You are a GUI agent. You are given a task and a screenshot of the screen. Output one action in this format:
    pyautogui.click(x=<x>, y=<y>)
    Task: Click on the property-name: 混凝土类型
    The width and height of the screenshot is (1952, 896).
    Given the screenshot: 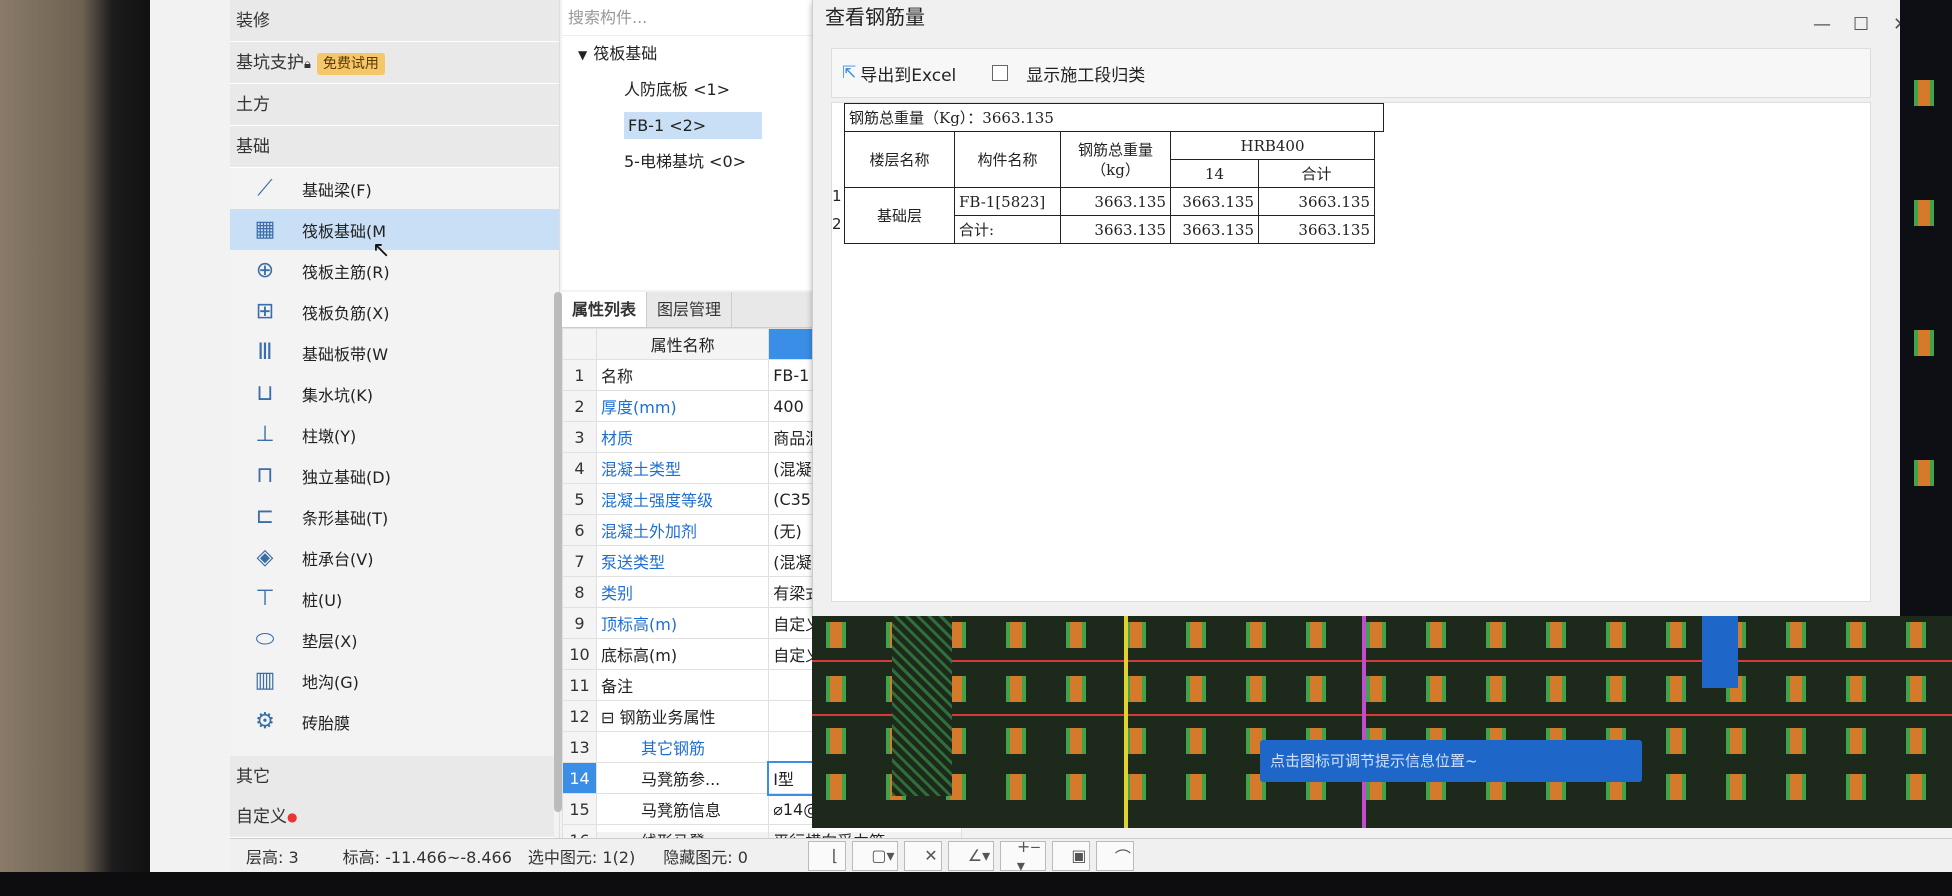 What is the action you would take?
    pyautogui.click(x=682, y=468)
    